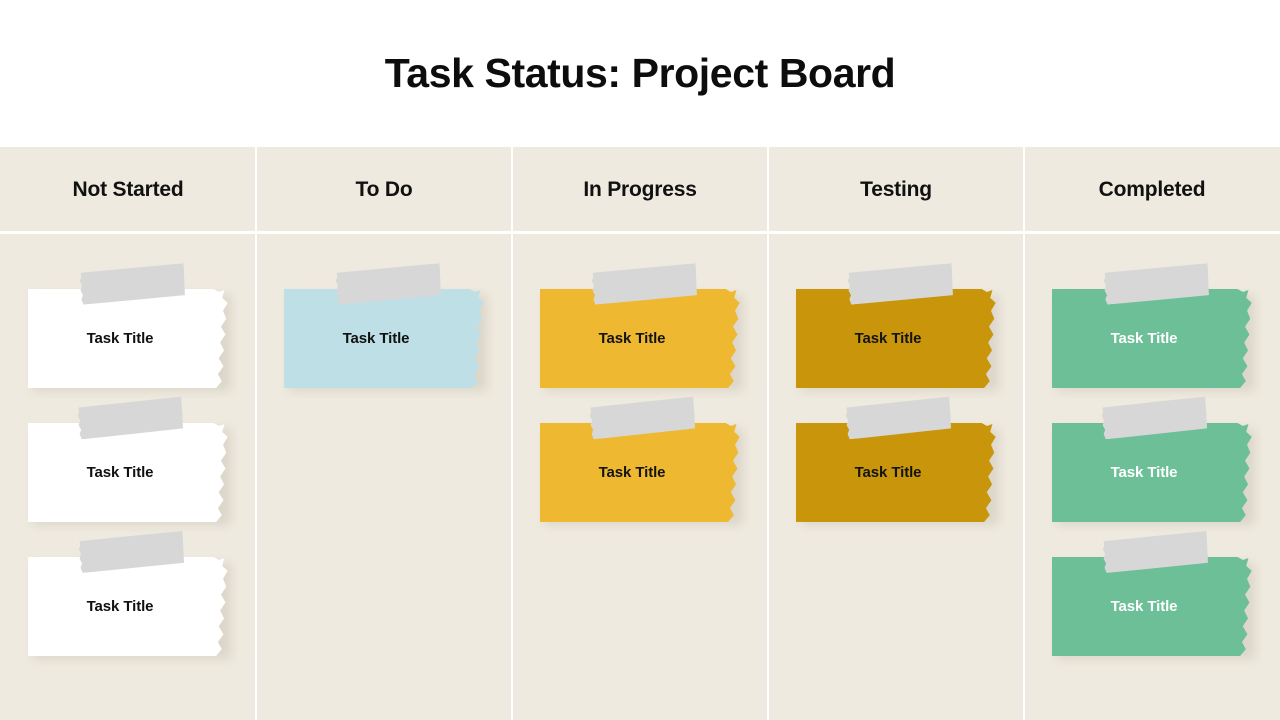  I want to click on page-title: Task Status: Project Board, so click(640, 73).